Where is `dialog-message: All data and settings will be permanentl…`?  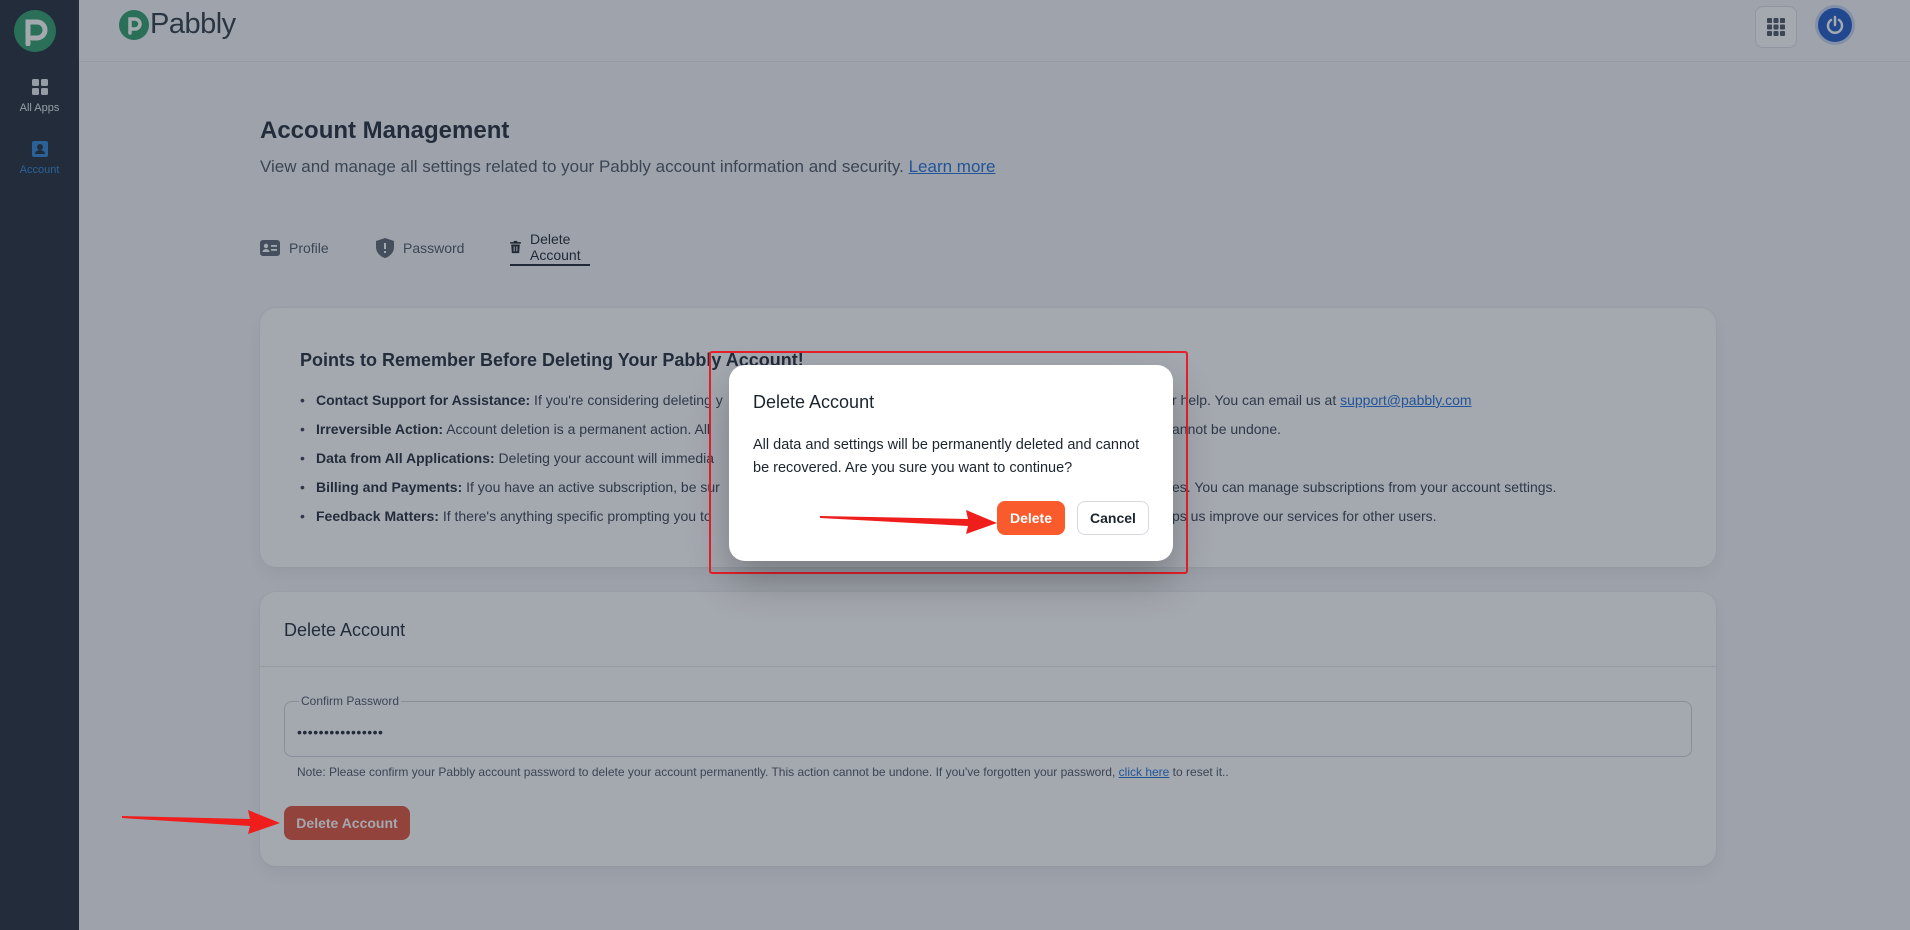 dialog-message: All data and settings will be permanentl… is located at coordinates (946, 456).